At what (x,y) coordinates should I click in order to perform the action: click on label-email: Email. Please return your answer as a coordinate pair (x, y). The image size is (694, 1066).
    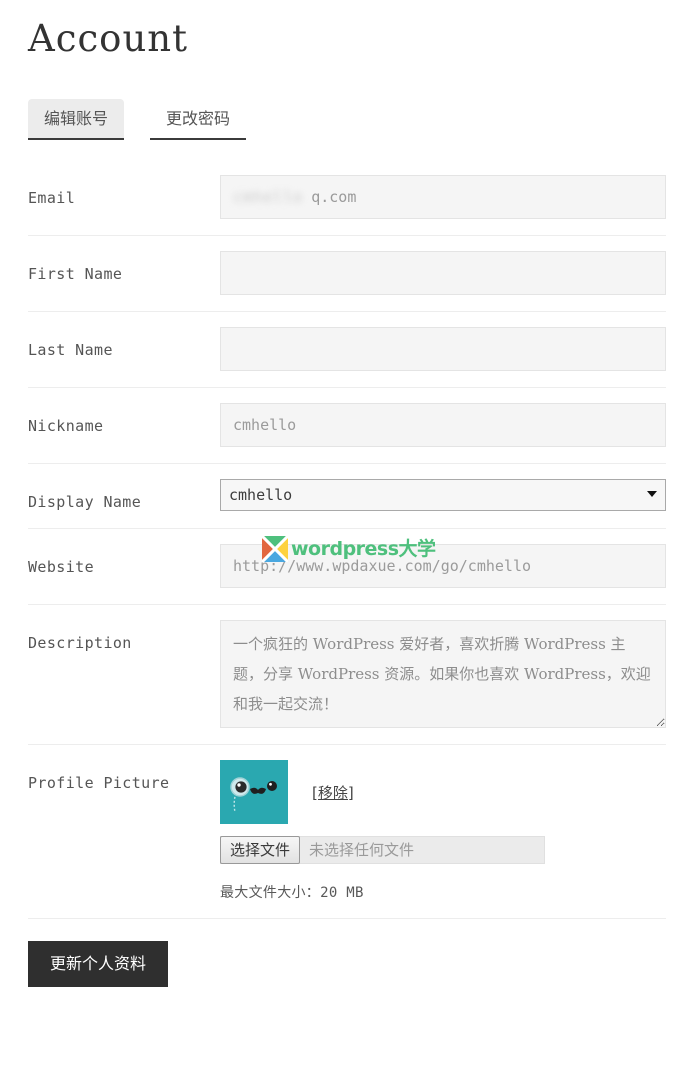
    Looking at the image, I should click on (52, 198).